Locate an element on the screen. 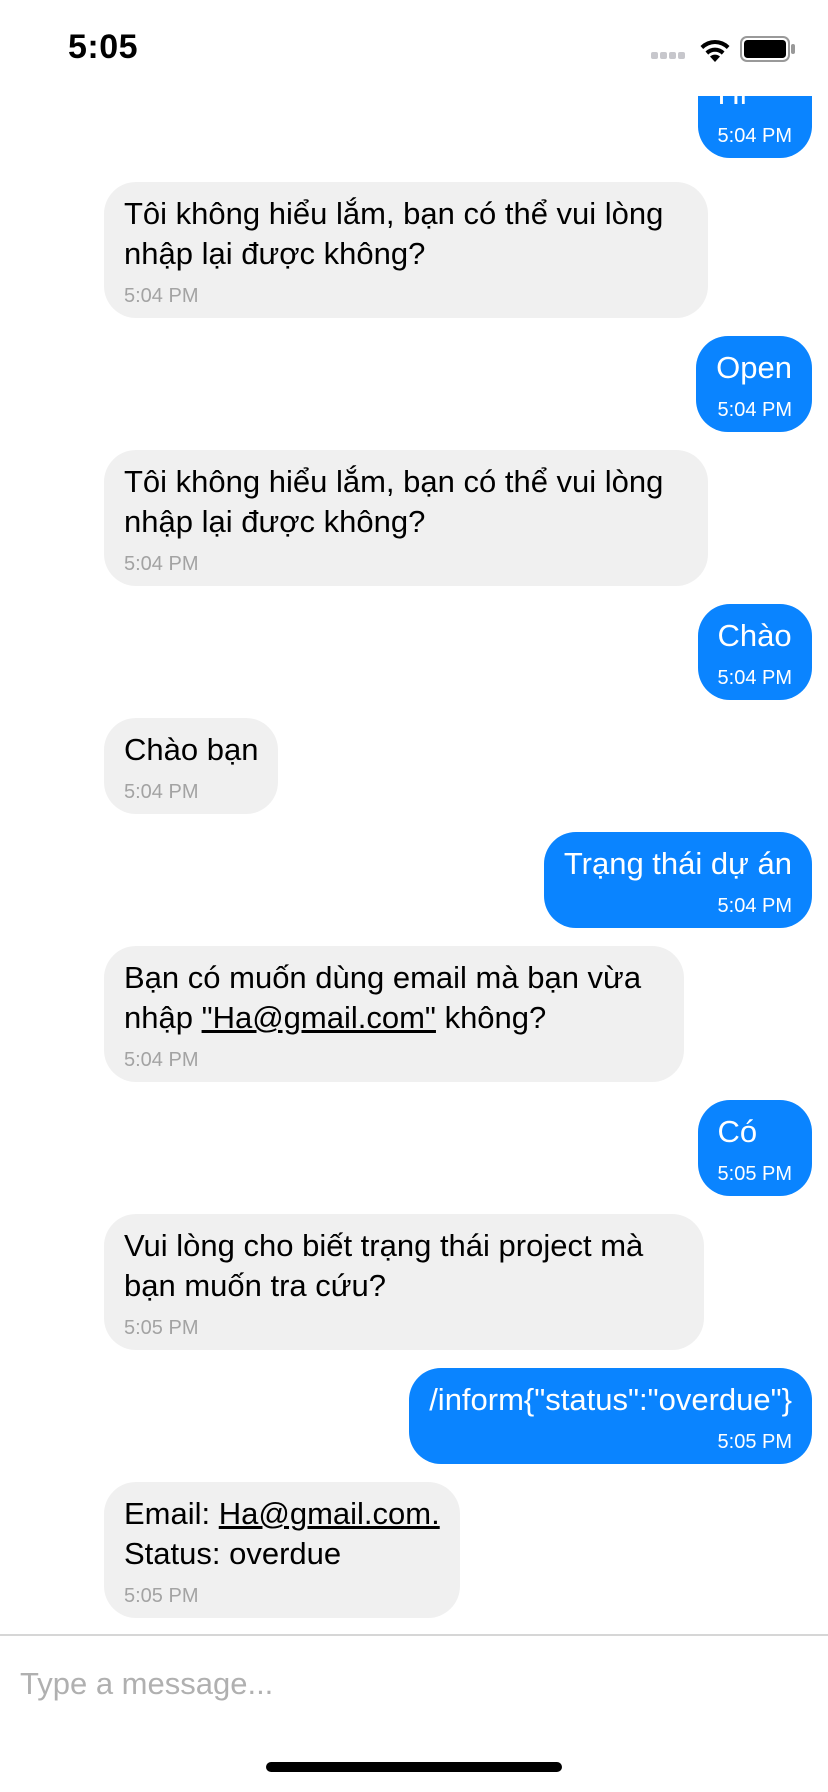  message-bubble-outgoing: Open 5:04 PM is located at coordinates (754, 384).